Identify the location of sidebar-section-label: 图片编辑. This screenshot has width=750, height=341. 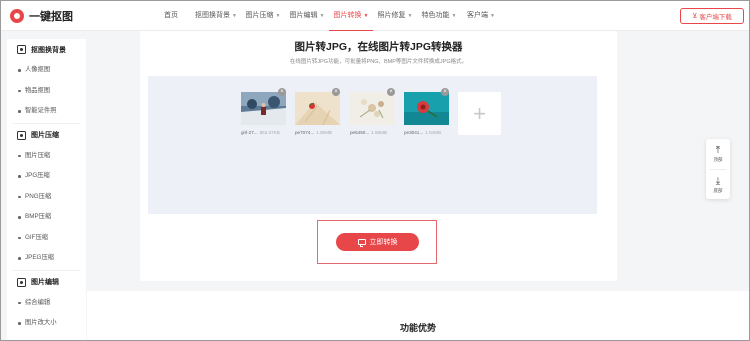
(45, 282).